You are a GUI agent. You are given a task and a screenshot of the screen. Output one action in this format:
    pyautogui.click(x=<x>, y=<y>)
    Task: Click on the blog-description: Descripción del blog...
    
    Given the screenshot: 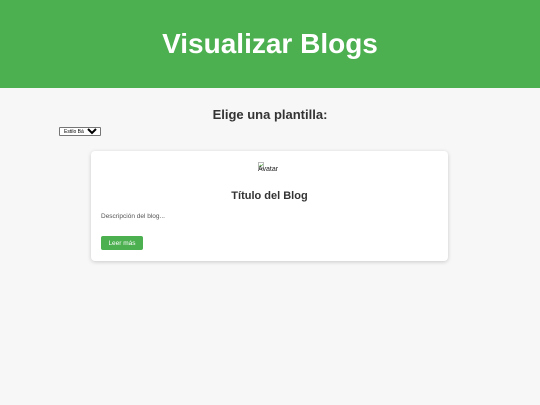 What is the action you would take?
    pyautogui.click(x=133, y=216)
    